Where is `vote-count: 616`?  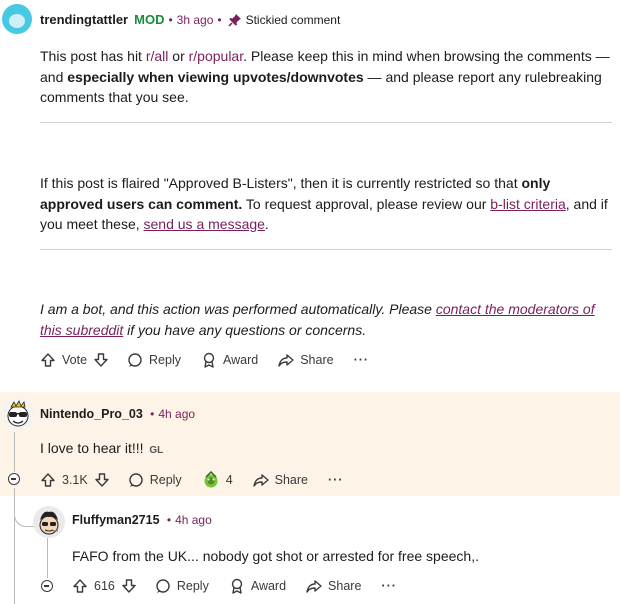
vote-count: 616 is located at coordinates (104, 586).